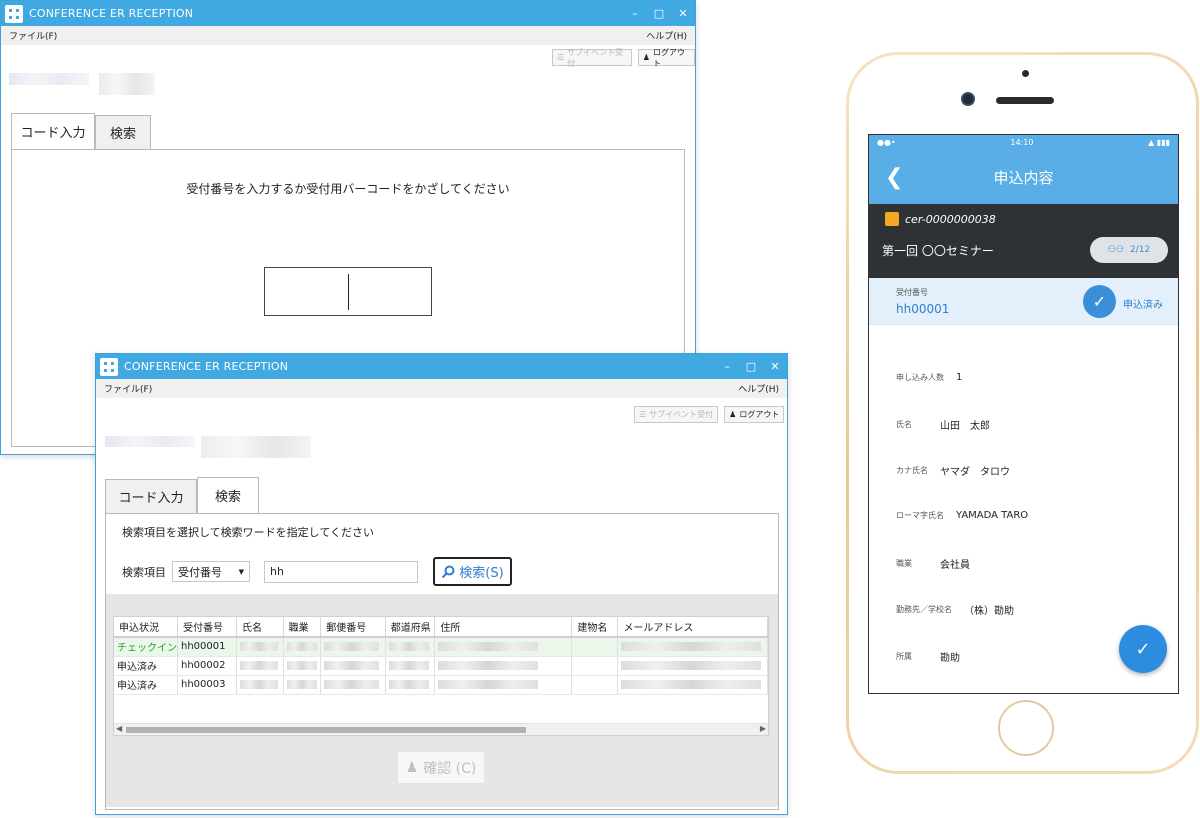 The height and width of the screenshot is (818, 1200). Describe the element at coordinates (144, 572) in the screenshot. I see `search-field-label: 検索項目` at that location.